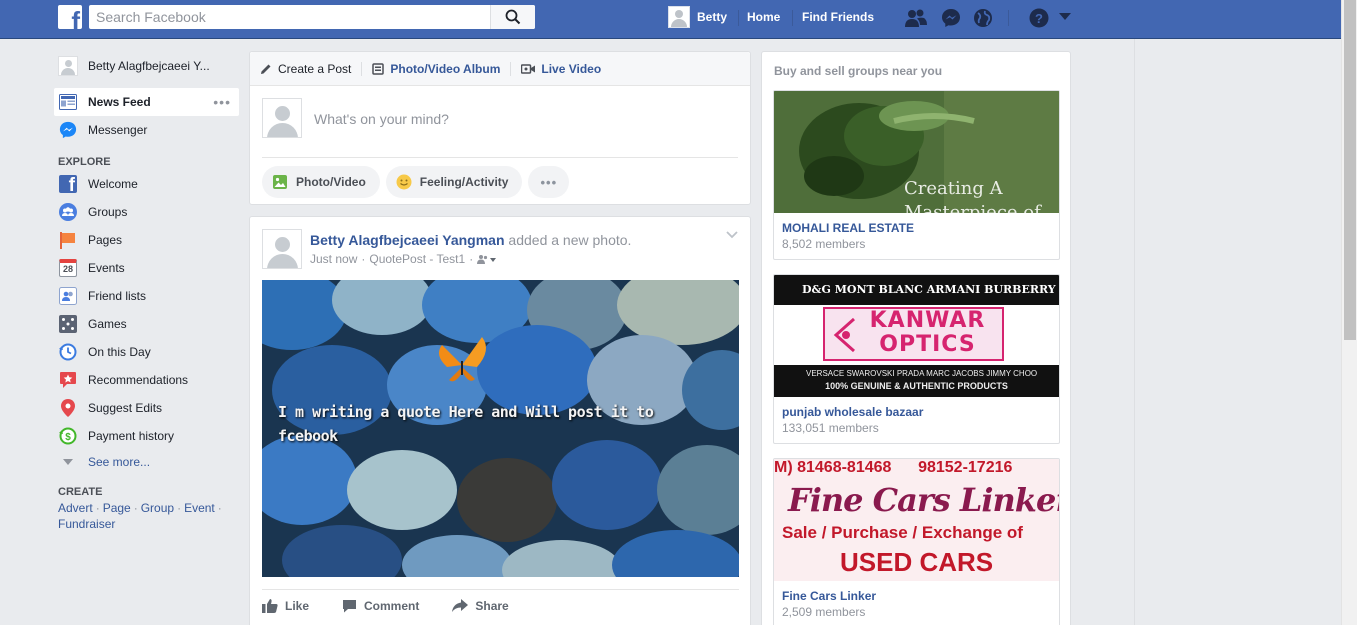  I want to click on sidebar-item-pages: Pages, so click(146, 240).